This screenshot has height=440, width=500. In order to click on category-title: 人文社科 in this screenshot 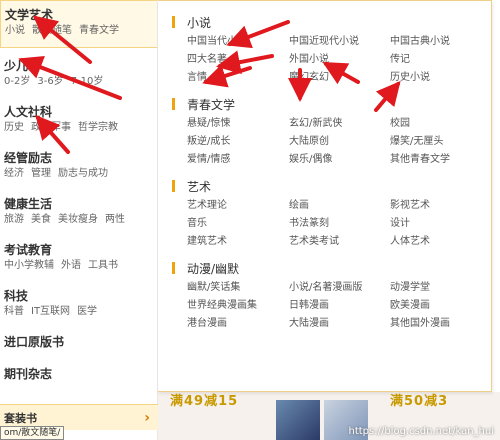, I will do `click(78, 112)`.